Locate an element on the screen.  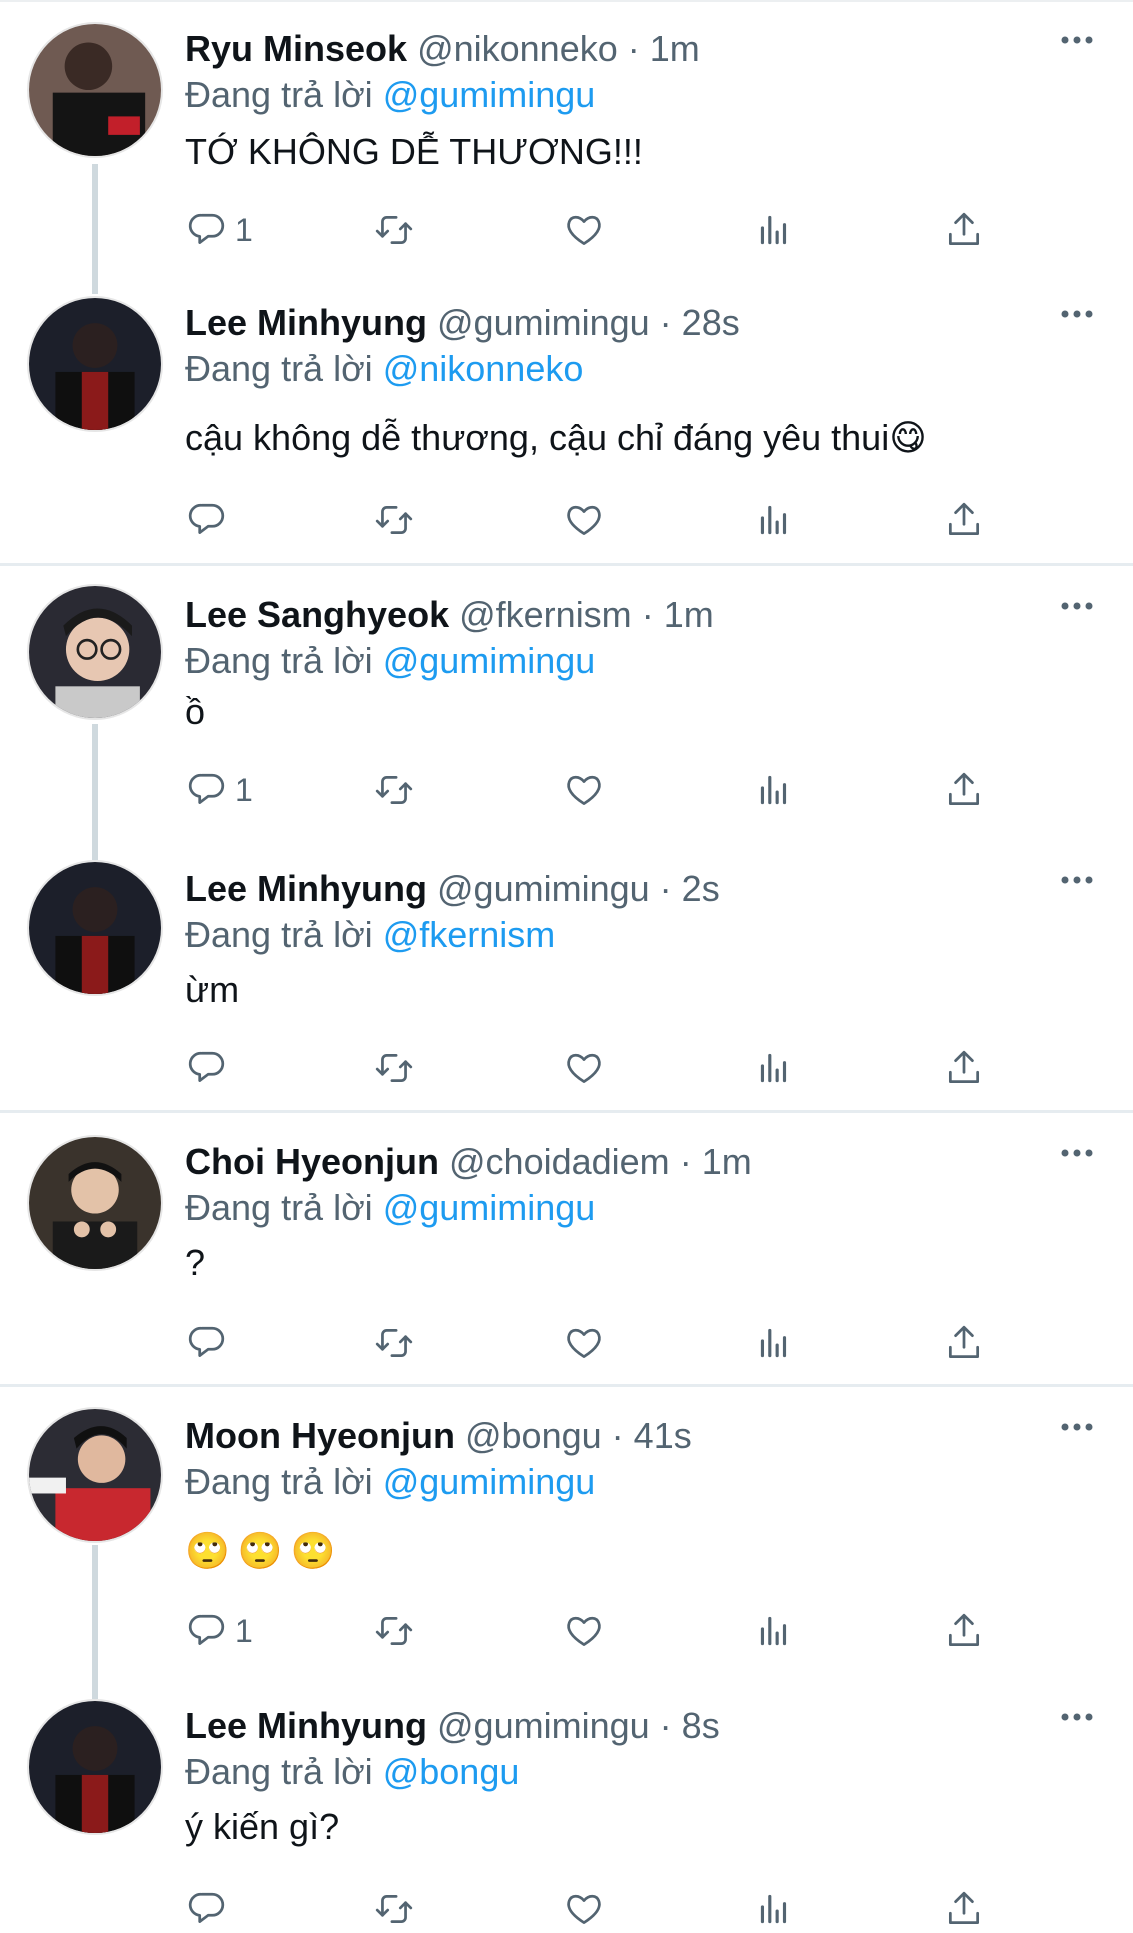
action-bar is located at coordinates (595, 1909).